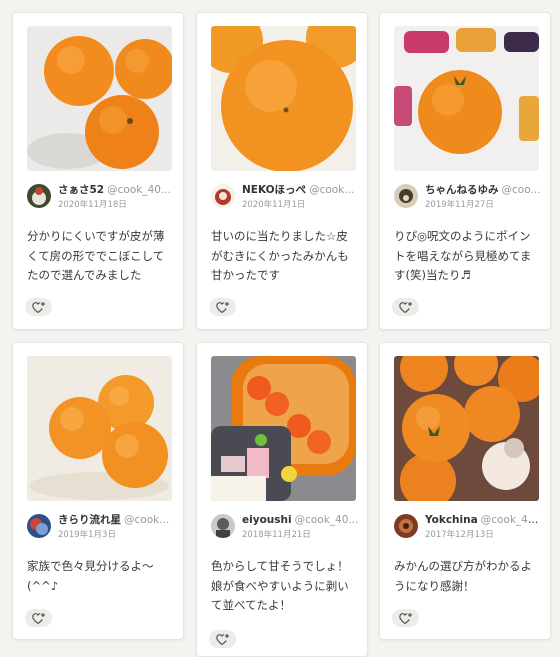  Describe the element at coordinates (274, 205) in the screenshot. I see `report-date: 2020年11月1日` at that location.